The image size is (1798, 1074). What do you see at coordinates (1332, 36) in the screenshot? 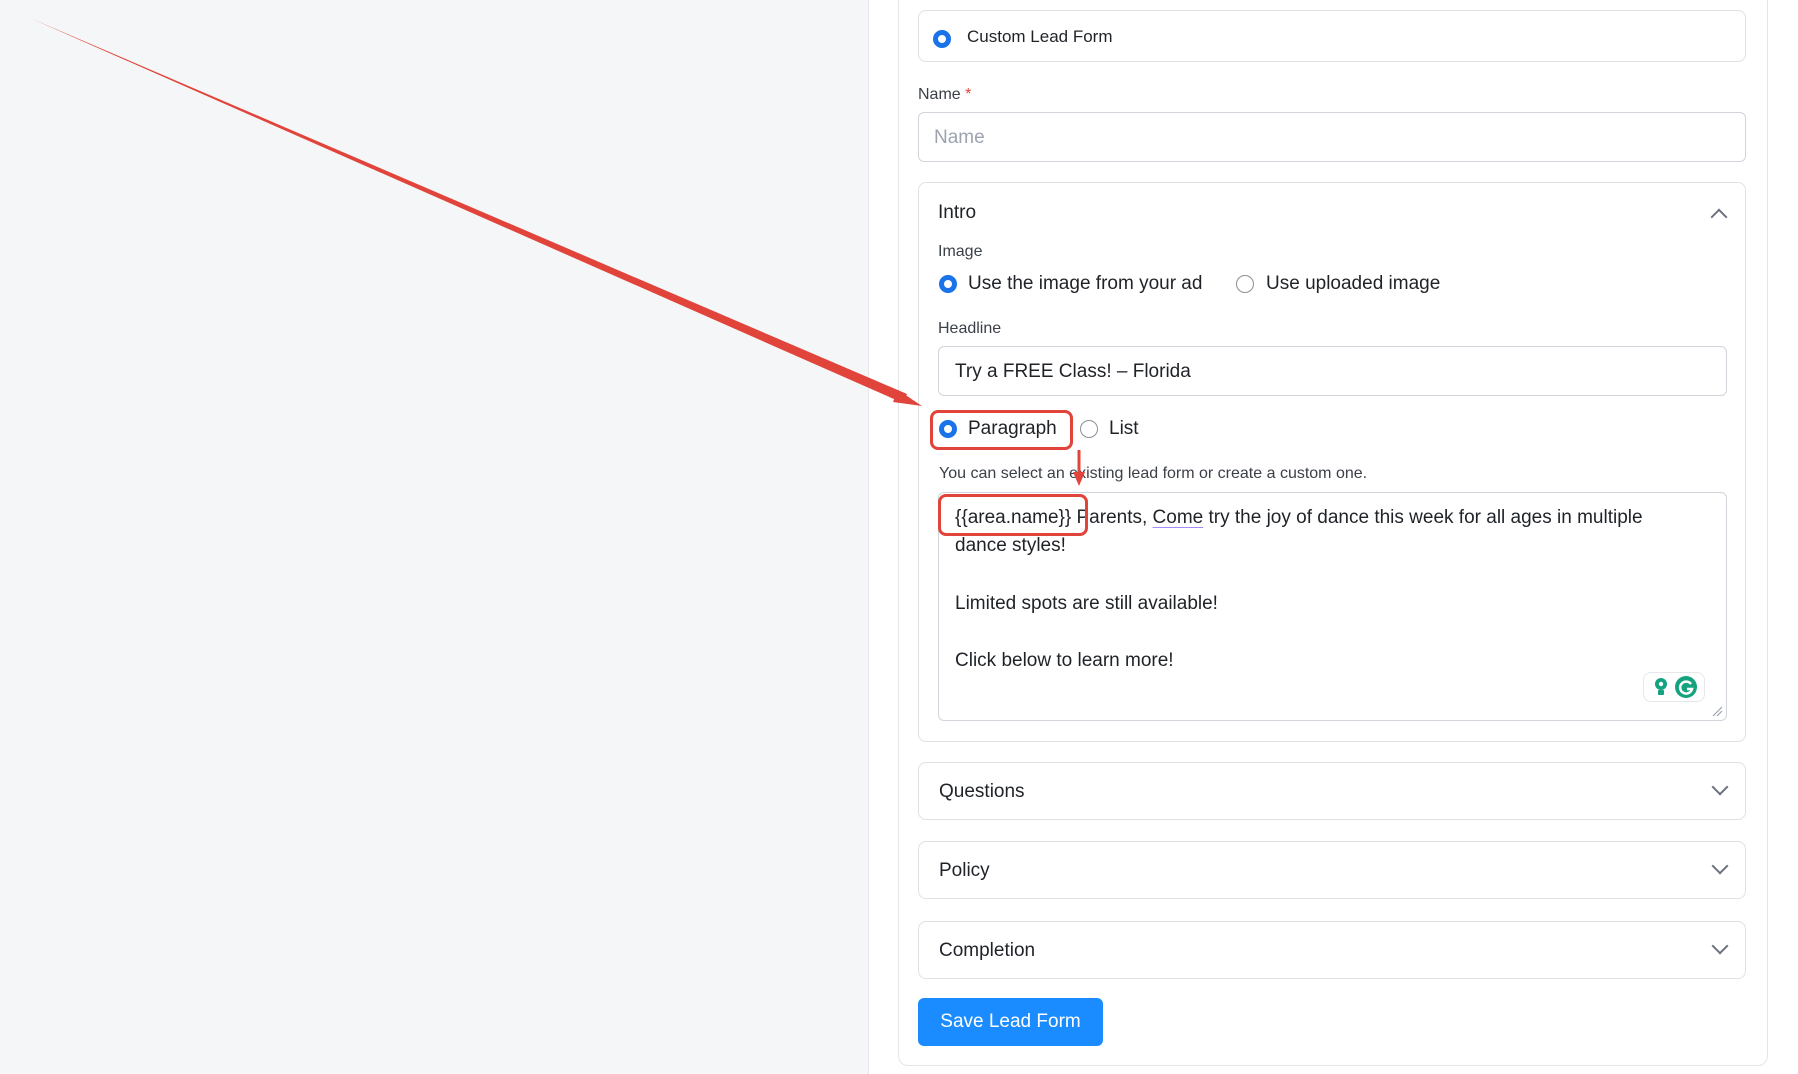
I see `custom-lead-form-option: Custom Lead Form` at bounding box center [1332, 36].